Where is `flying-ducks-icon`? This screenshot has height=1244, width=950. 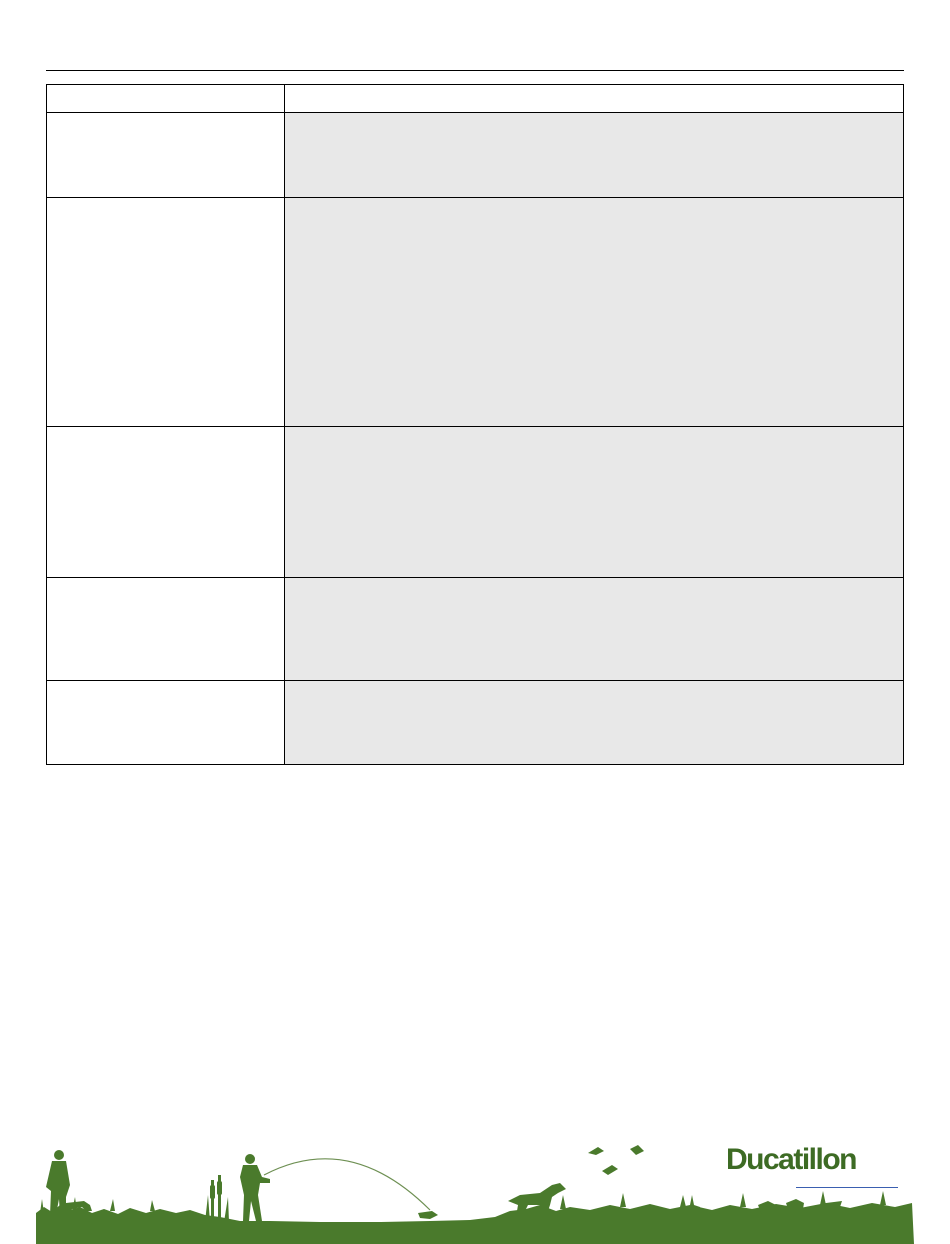
flying-ducks-icon is located at coordinates (616, 1160).